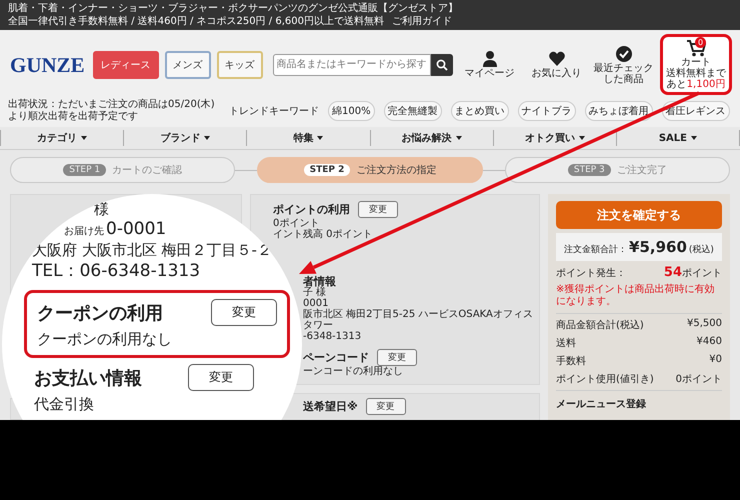 This screenshot has height=500, width=740. Describe the element at coordinates (84, 231) in the screenshot. I see `delivery-label: お届け先` at that location.